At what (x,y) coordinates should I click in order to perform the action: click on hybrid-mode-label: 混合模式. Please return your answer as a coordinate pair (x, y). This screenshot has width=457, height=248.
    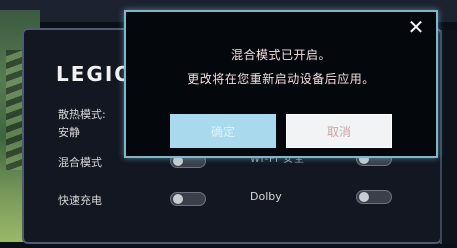
    Looking at the image, I should click on (80, 162).